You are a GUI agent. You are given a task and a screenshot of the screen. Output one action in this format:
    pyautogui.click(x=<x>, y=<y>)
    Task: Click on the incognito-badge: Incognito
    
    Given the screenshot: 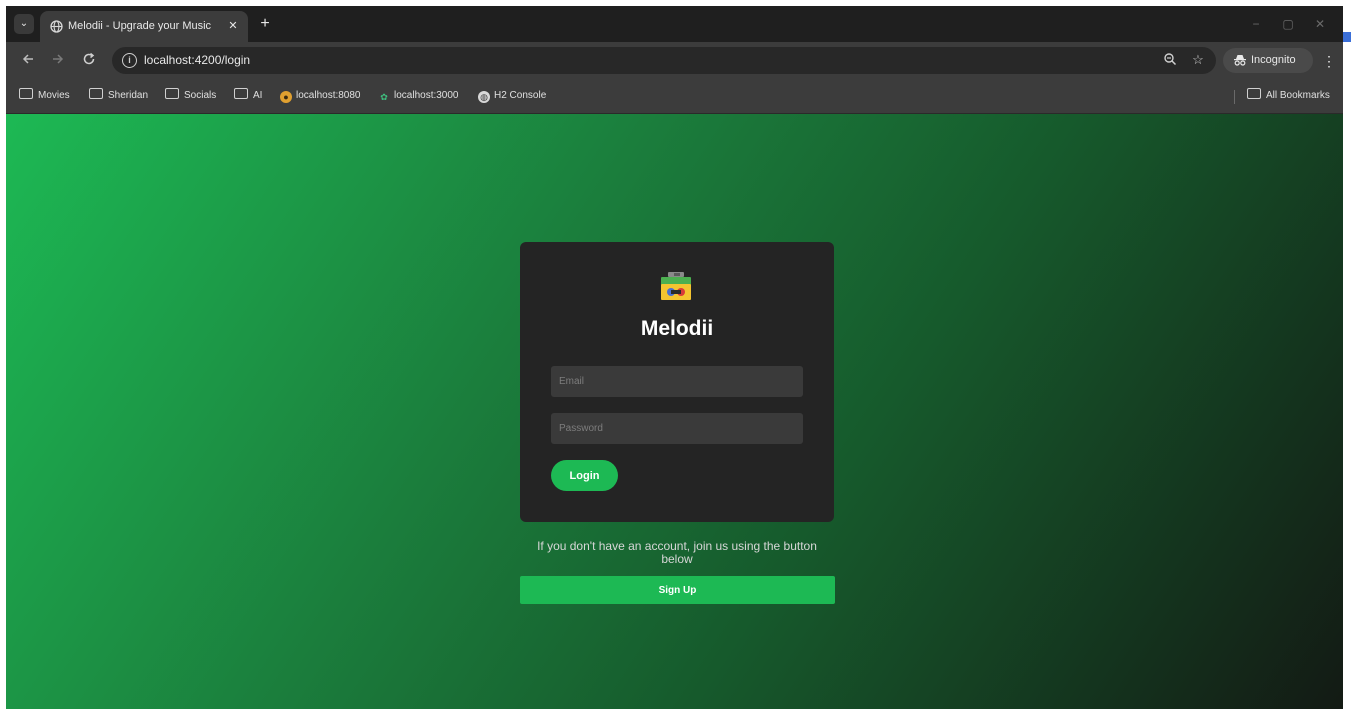 What is the action you would take?
    pyautogui.click(x=1268, y=60)
    